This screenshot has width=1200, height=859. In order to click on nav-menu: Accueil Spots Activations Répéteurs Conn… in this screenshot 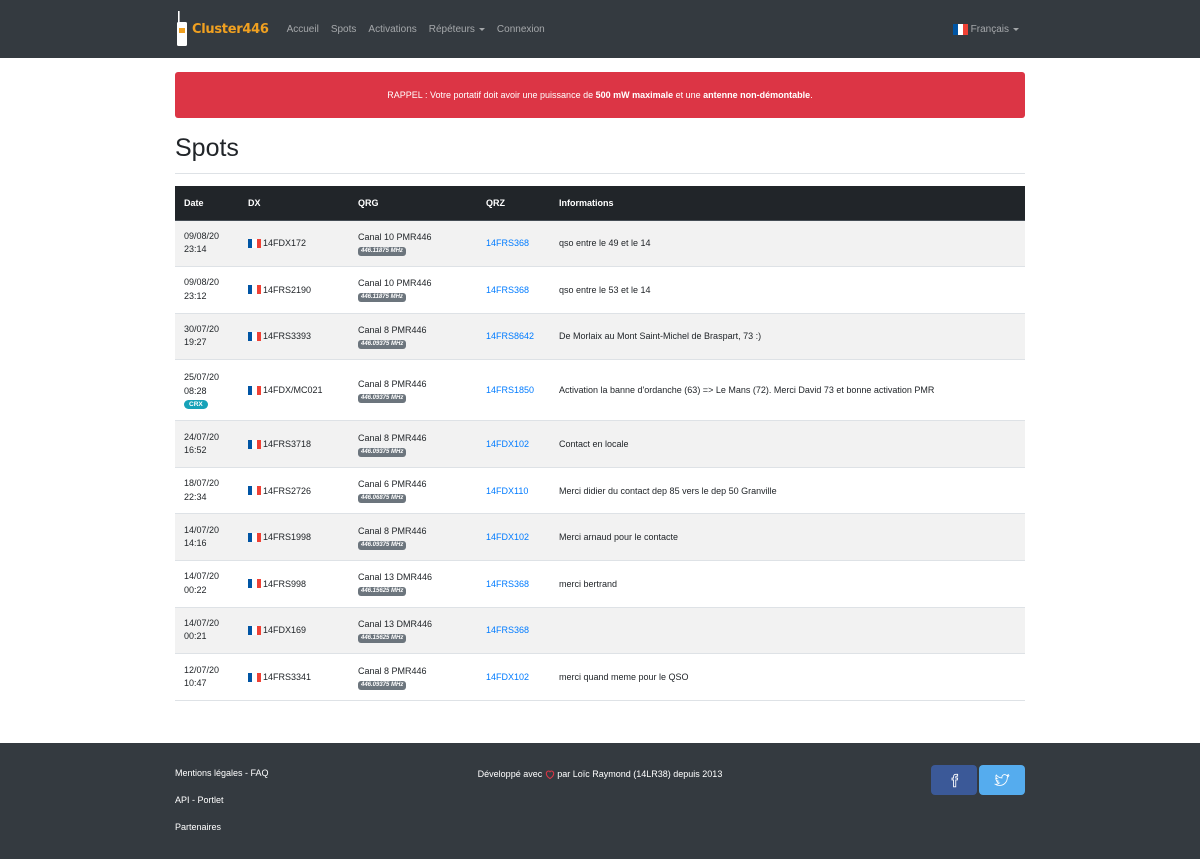, I will do `click(416, 29)`.